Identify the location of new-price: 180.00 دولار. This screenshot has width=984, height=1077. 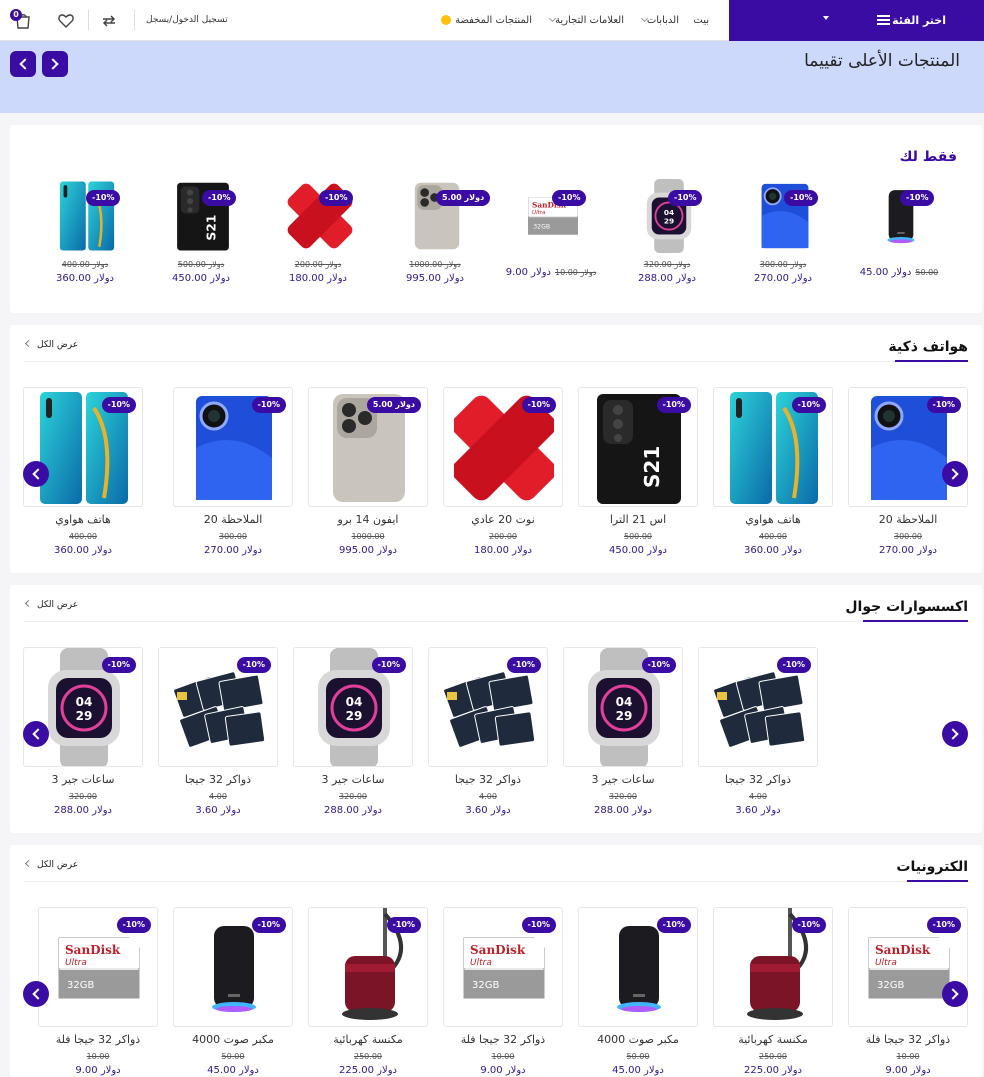
(503, 550).